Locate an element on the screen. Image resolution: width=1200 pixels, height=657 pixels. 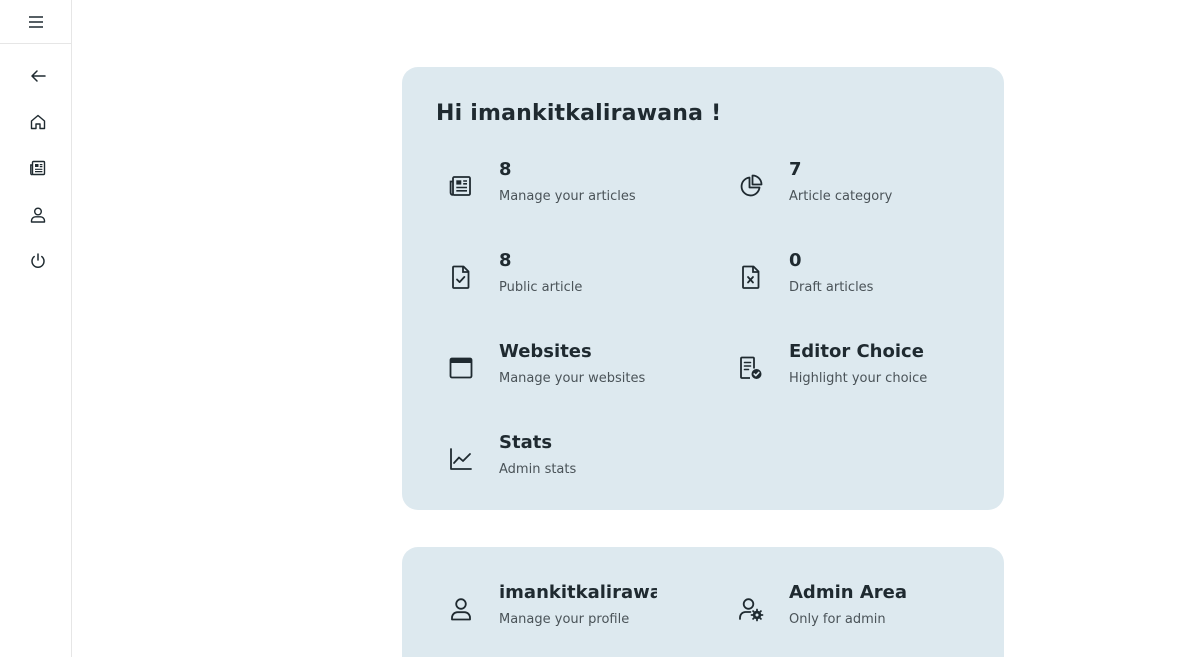
tile-stats: Stats Admin stats is located at coordinates (563, 462).